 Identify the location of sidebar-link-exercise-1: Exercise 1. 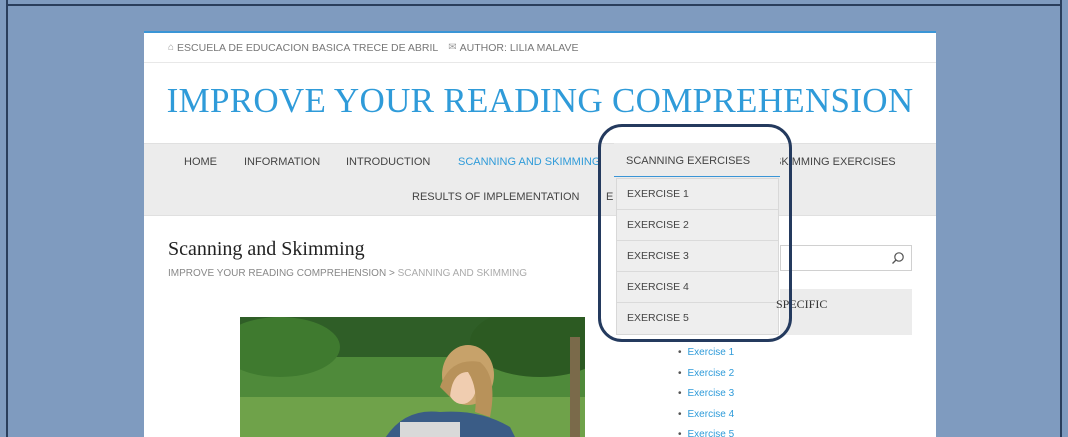
(711, 352).